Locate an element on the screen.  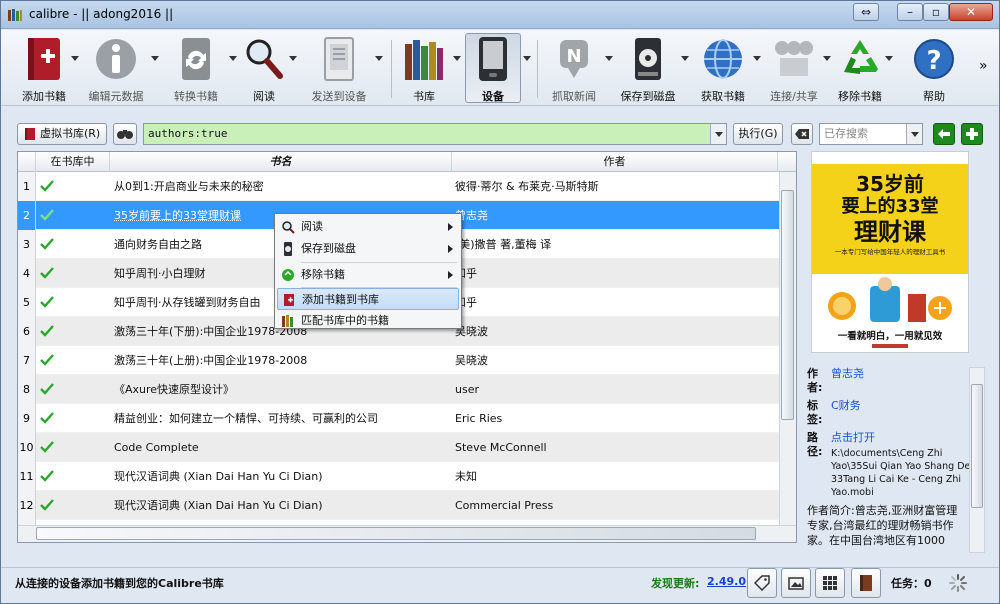
table-row: 8 《Axure快速原型设计》 user is located at coordinates (407, 389).